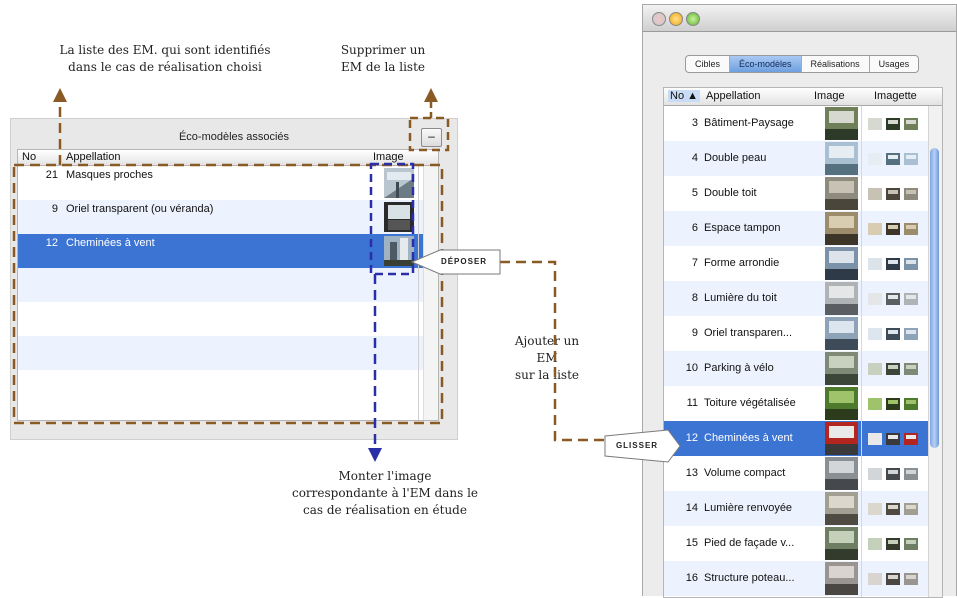  What do you see at coordinates (60, 95) in the screenshot?
I see `list-arrow-head` at bounding box center [60, 95].